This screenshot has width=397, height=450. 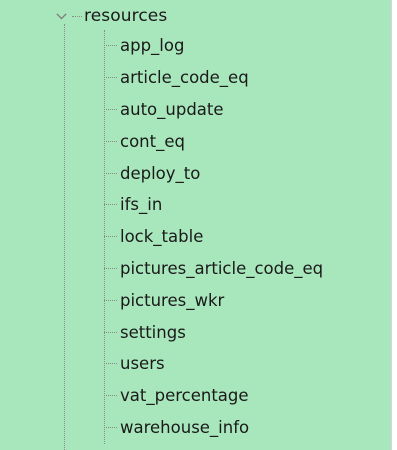 What do you see at coordinates (160, 173) in the screenshot?
I see `tree-node-label: deploy_to` at bounding box center [160, 173].